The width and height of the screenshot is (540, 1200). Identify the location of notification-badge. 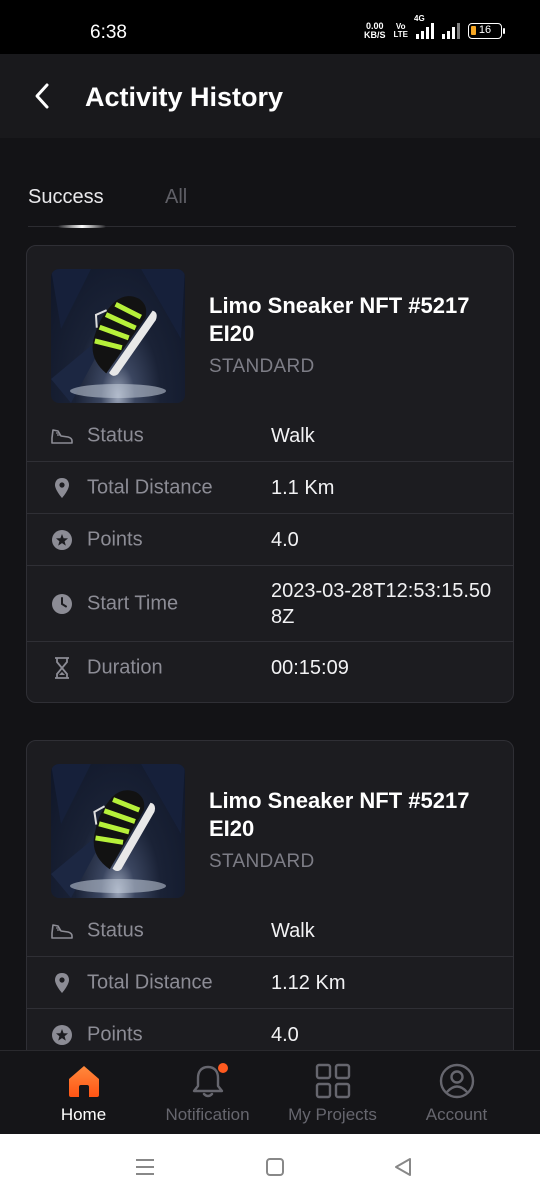
(222, 1068).